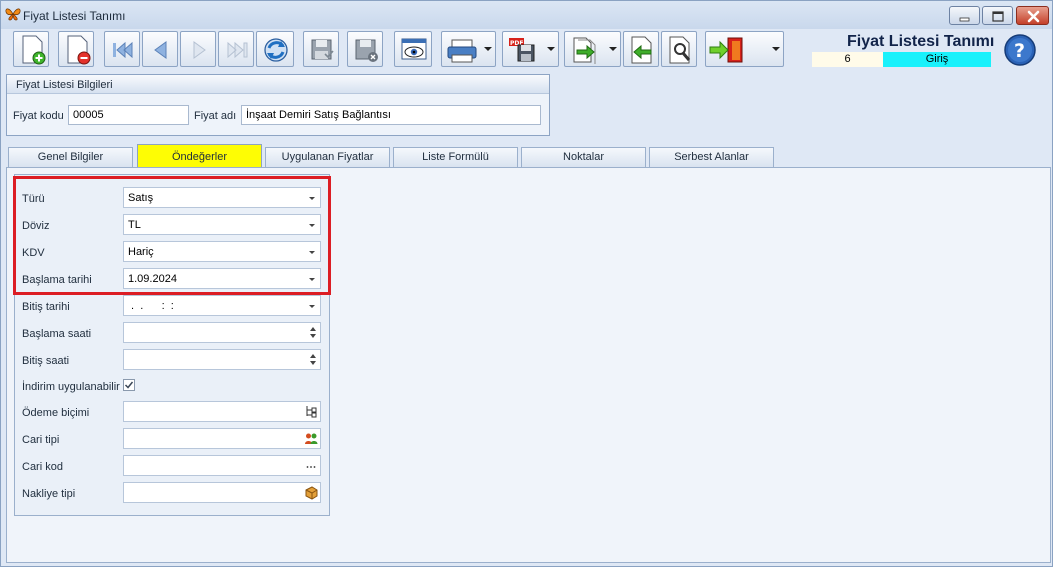  What do you see at coordinates (937, 59) in the screenshot?
I see `mode-indicator: Giriş` at bounding box center [937, 59].